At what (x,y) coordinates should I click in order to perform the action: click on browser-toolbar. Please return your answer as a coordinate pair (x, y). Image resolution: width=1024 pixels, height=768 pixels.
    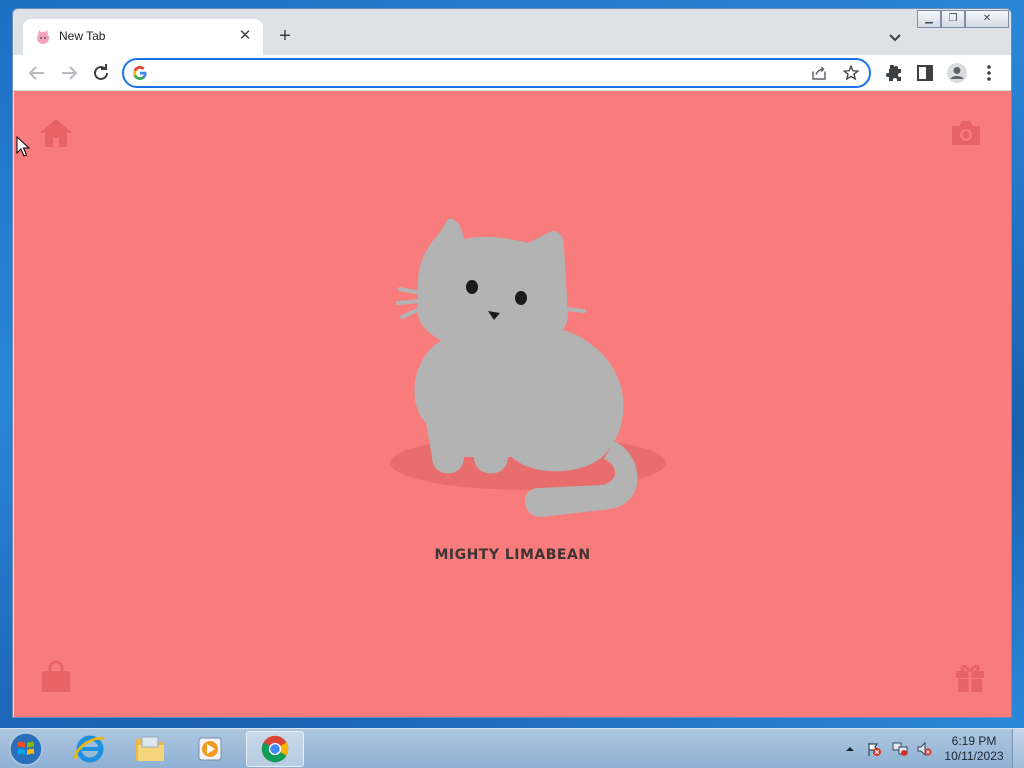
    Looking at the image, I should click on (512, 73).